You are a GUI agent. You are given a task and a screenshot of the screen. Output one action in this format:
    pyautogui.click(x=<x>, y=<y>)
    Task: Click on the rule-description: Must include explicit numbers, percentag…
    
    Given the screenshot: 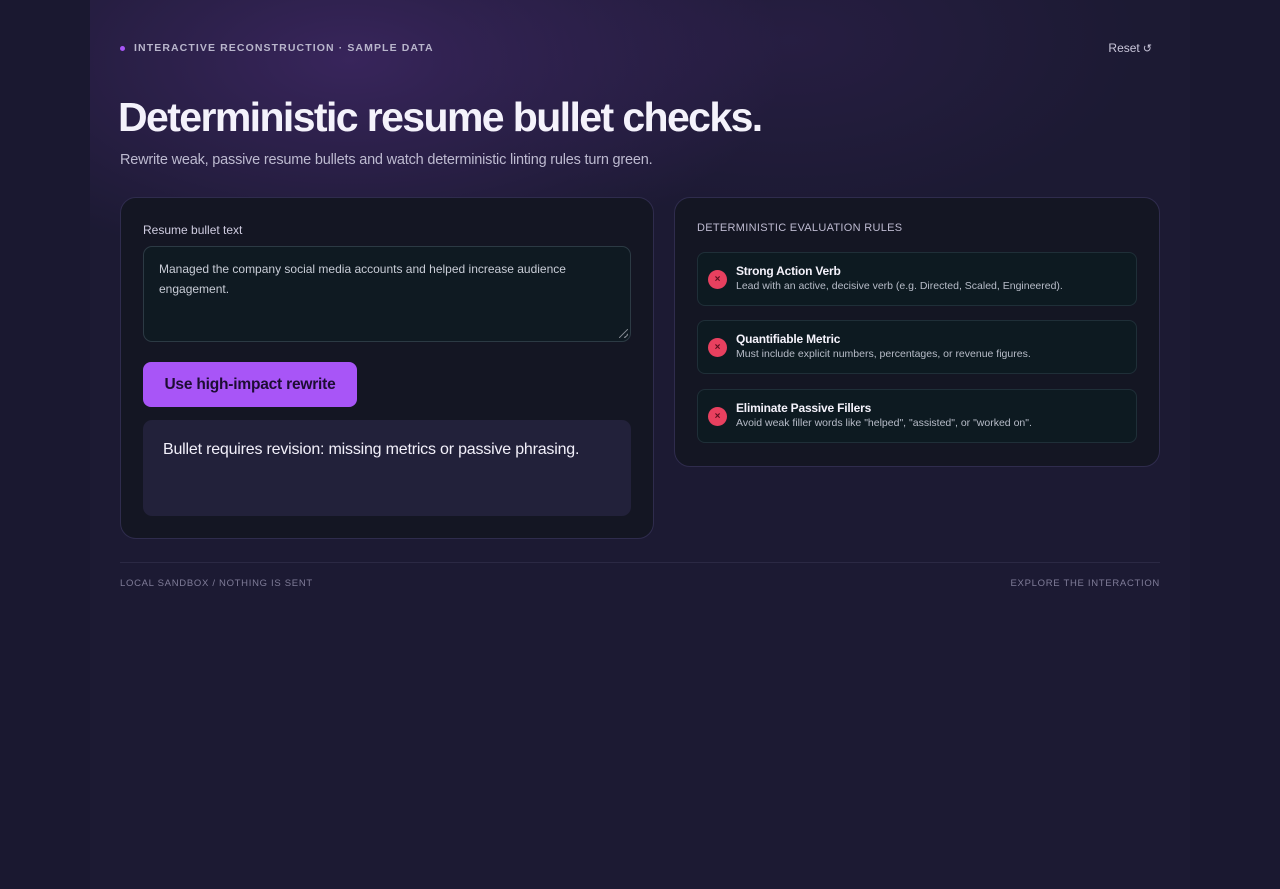 What is the action you would take?
    pyautogui.click(x=883, y=354)
    